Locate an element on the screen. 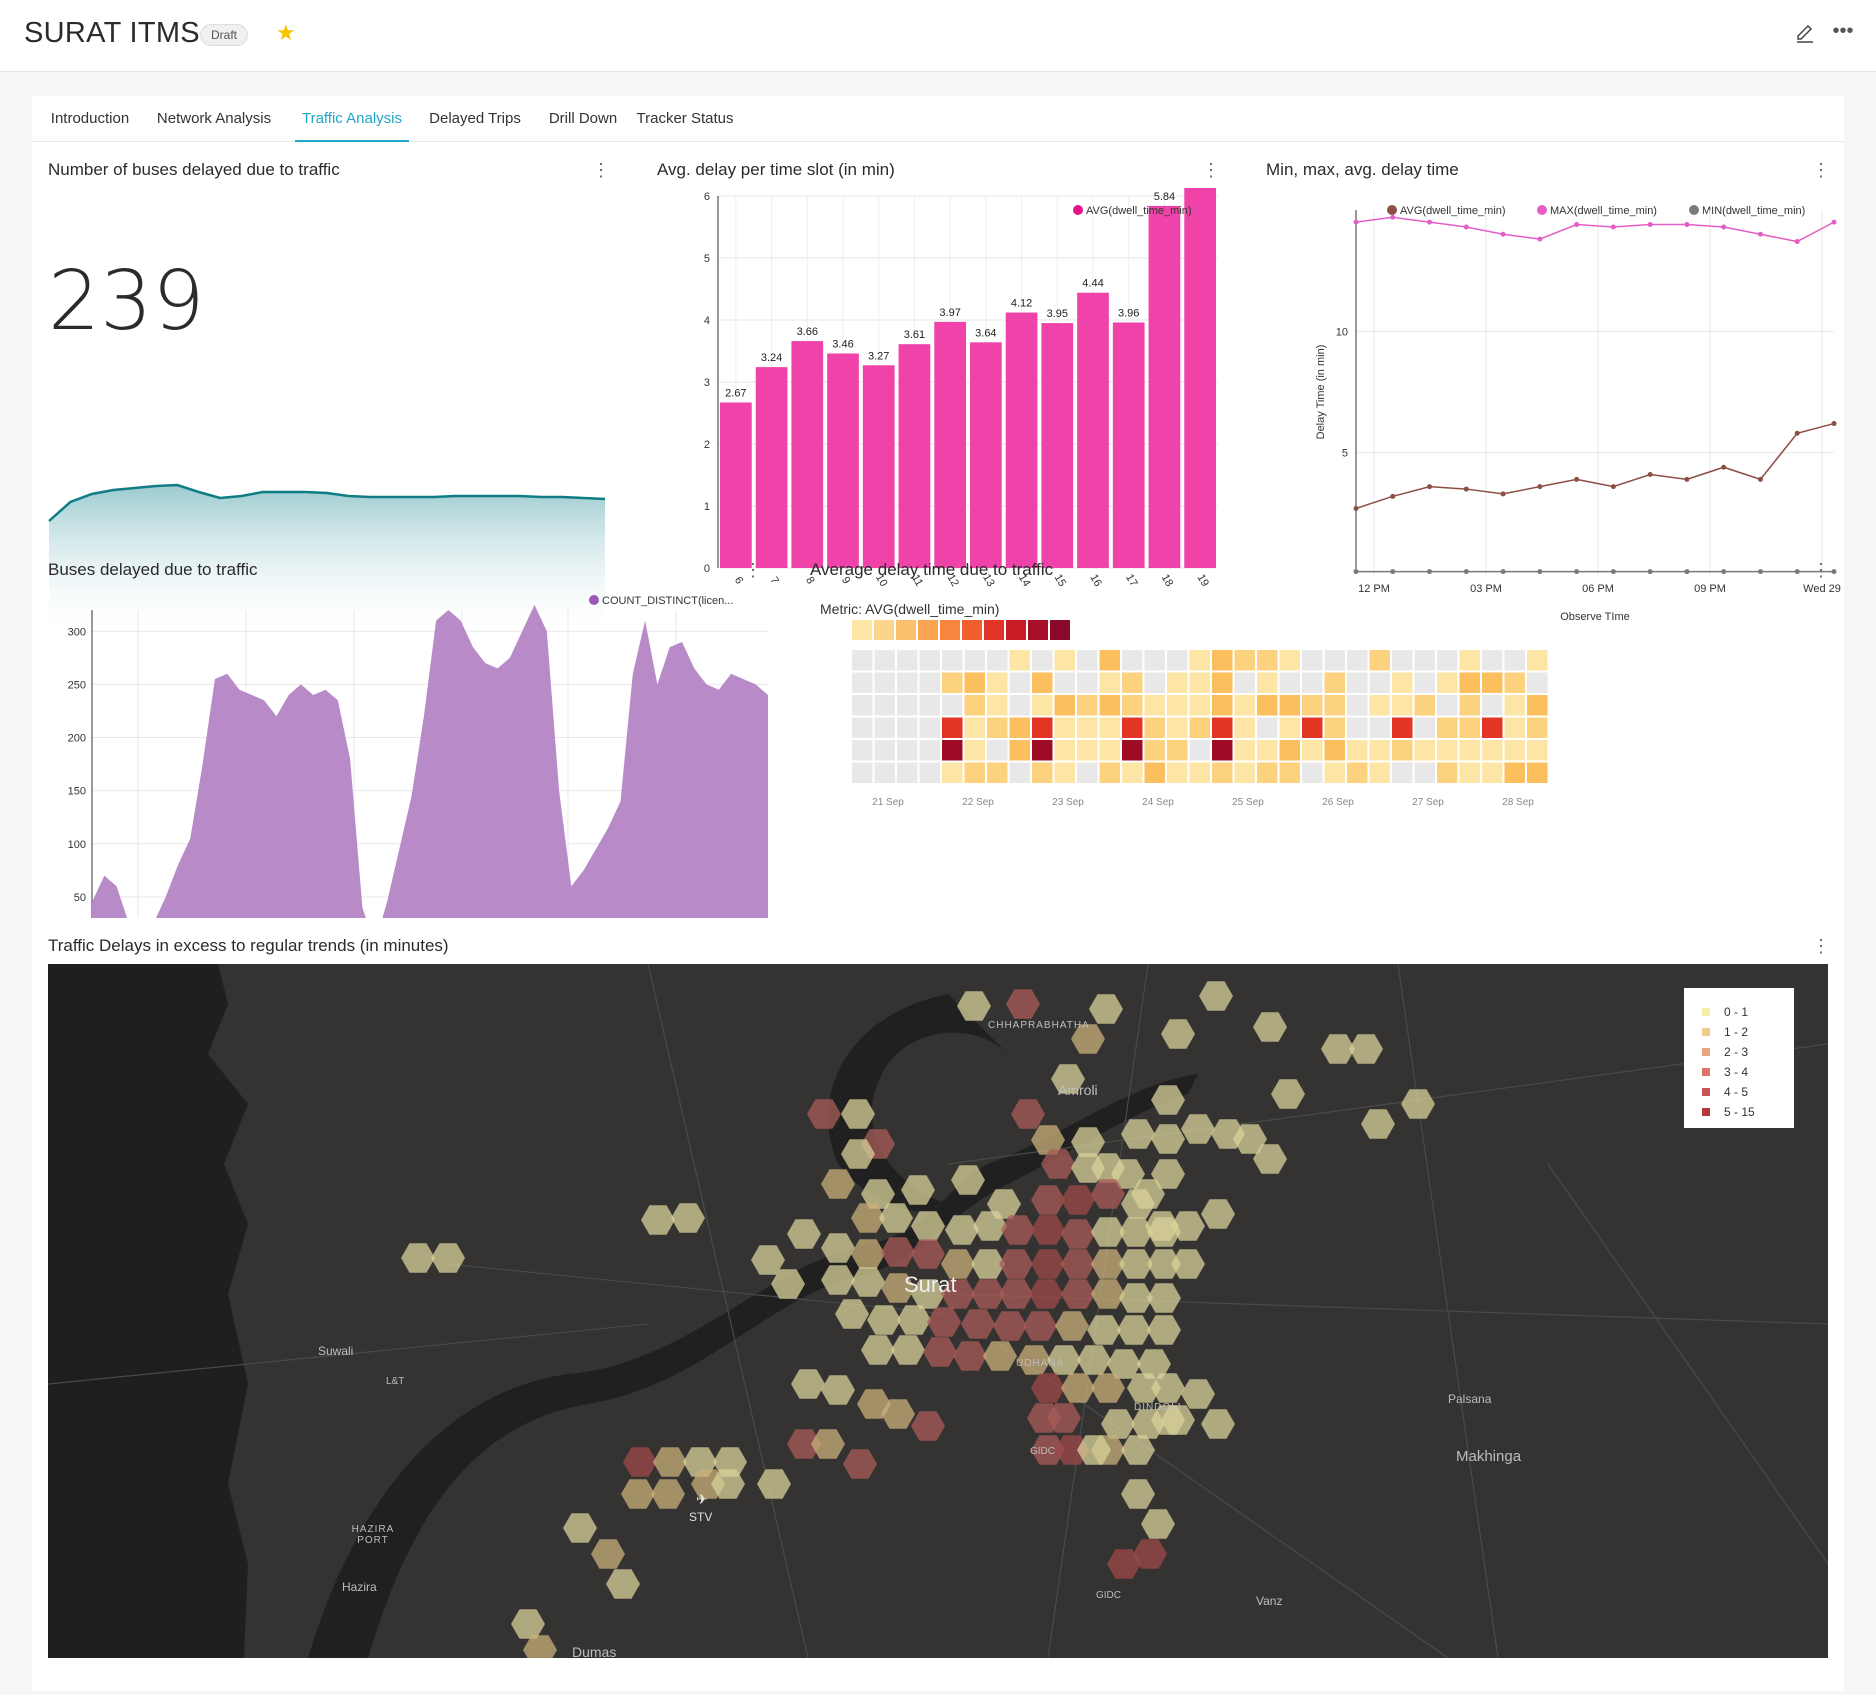 Image resolution: width=1876 pixels, height=1695 pixels. legend-label: 0 - 1 is located at coordinates (1736, 1012).